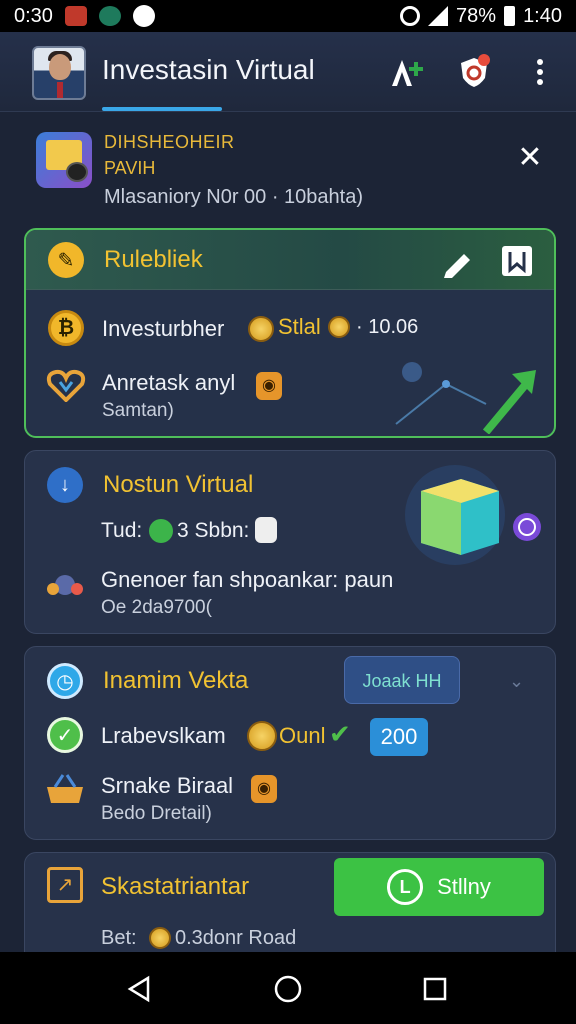 The width and height of the screenshot is (576, 1024). What do you see at coordinates (59, 73) in the screenshot?
I see `avatar` at bounding box center [59, 73].